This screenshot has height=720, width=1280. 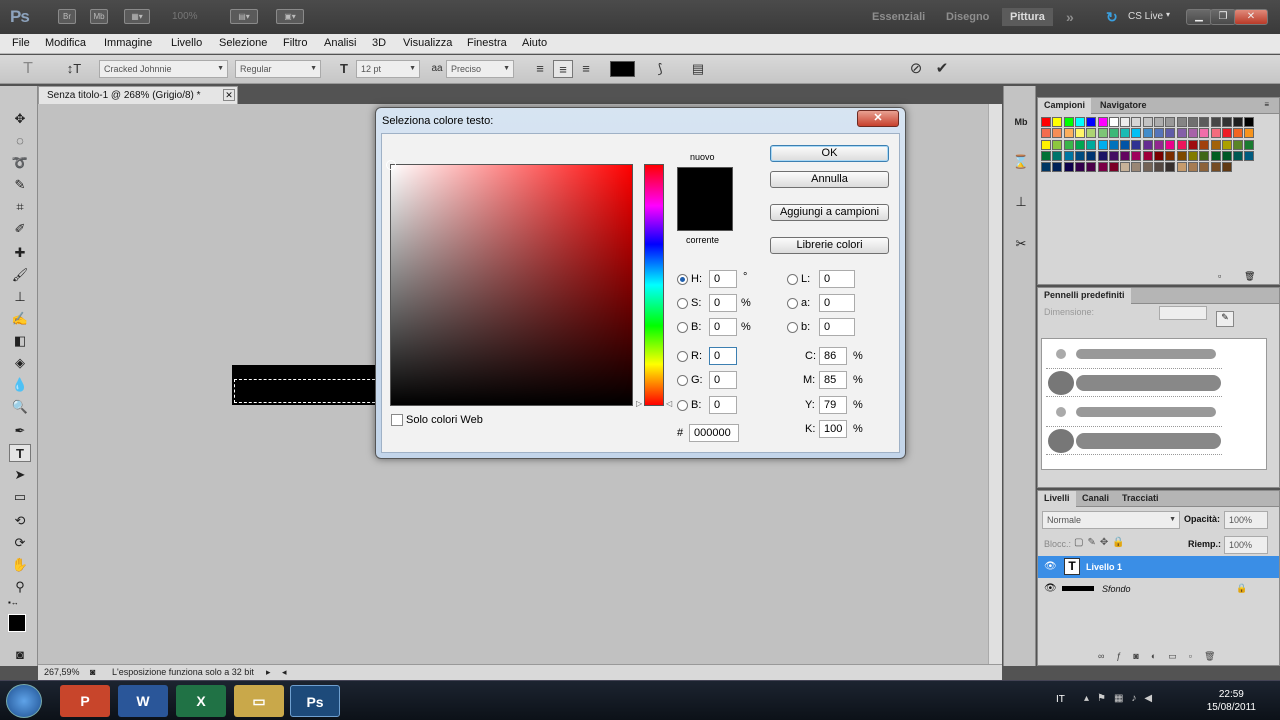 What do you see at coordinates (1199, 17) in the screenshot?
I see `minimize-button: ▁` at bounding box center [1199, 17].